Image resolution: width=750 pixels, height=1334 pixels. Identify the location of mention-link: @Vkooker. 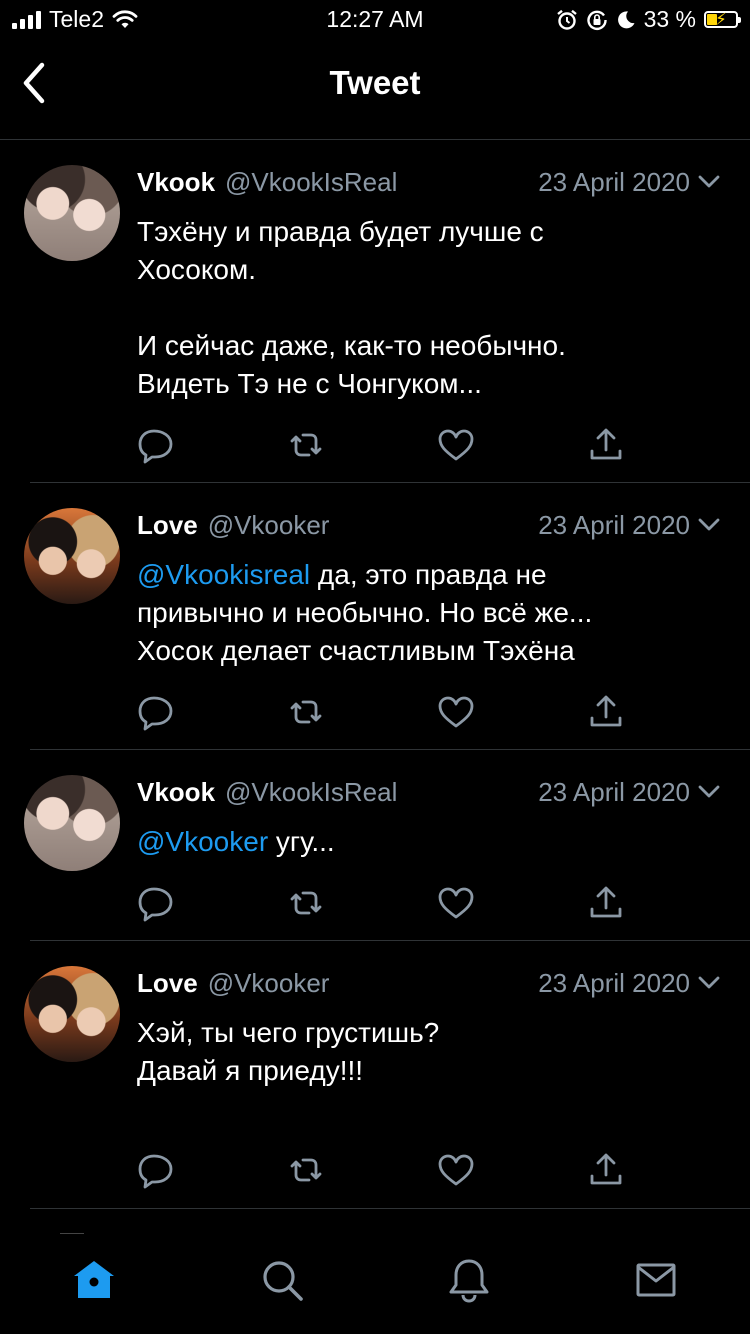
(202, 841).